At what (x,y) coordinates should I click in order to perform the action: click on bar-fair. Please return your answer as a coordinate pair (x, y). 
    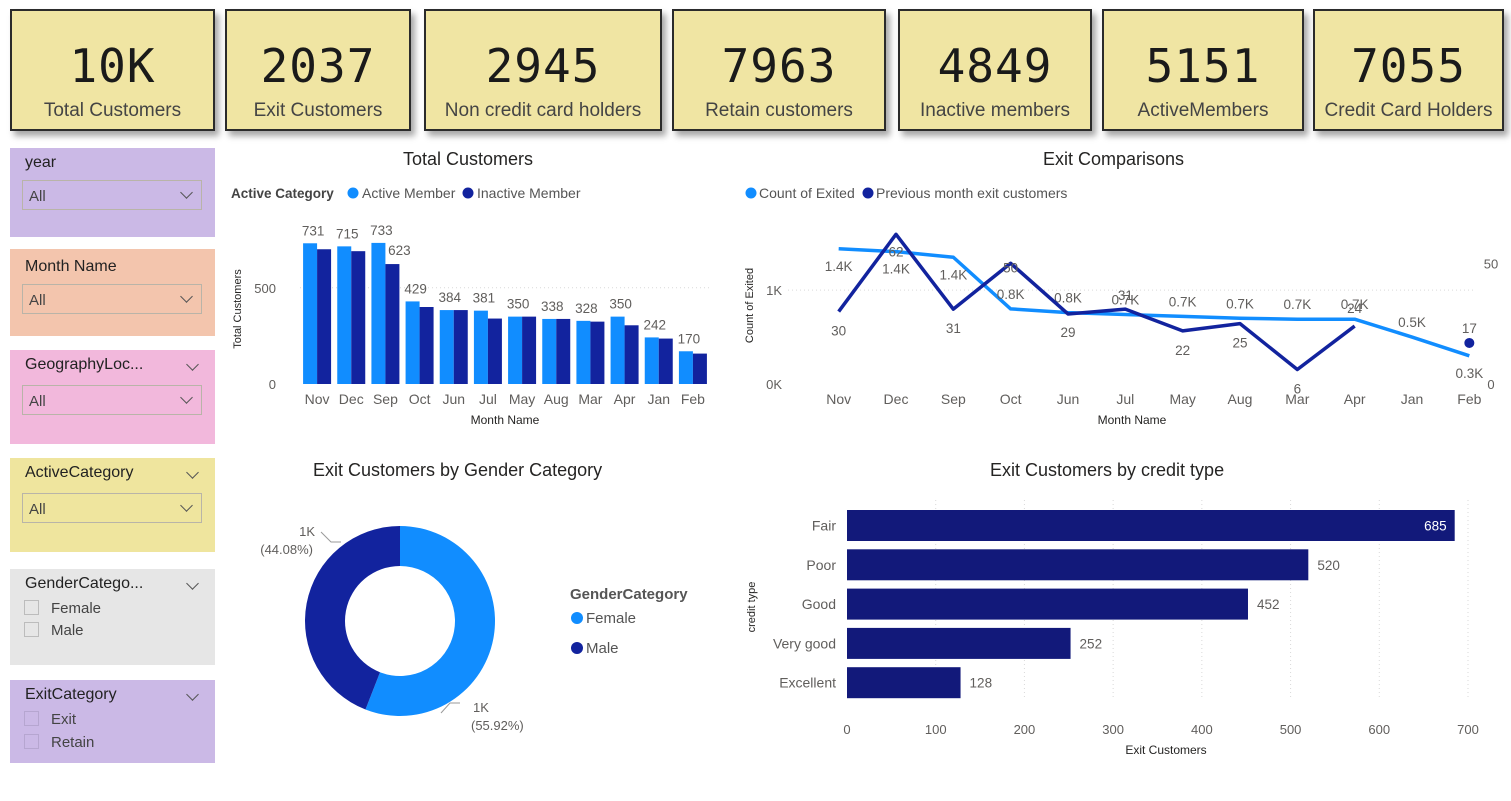
    Looking at the image, I should click on (1151, 525).